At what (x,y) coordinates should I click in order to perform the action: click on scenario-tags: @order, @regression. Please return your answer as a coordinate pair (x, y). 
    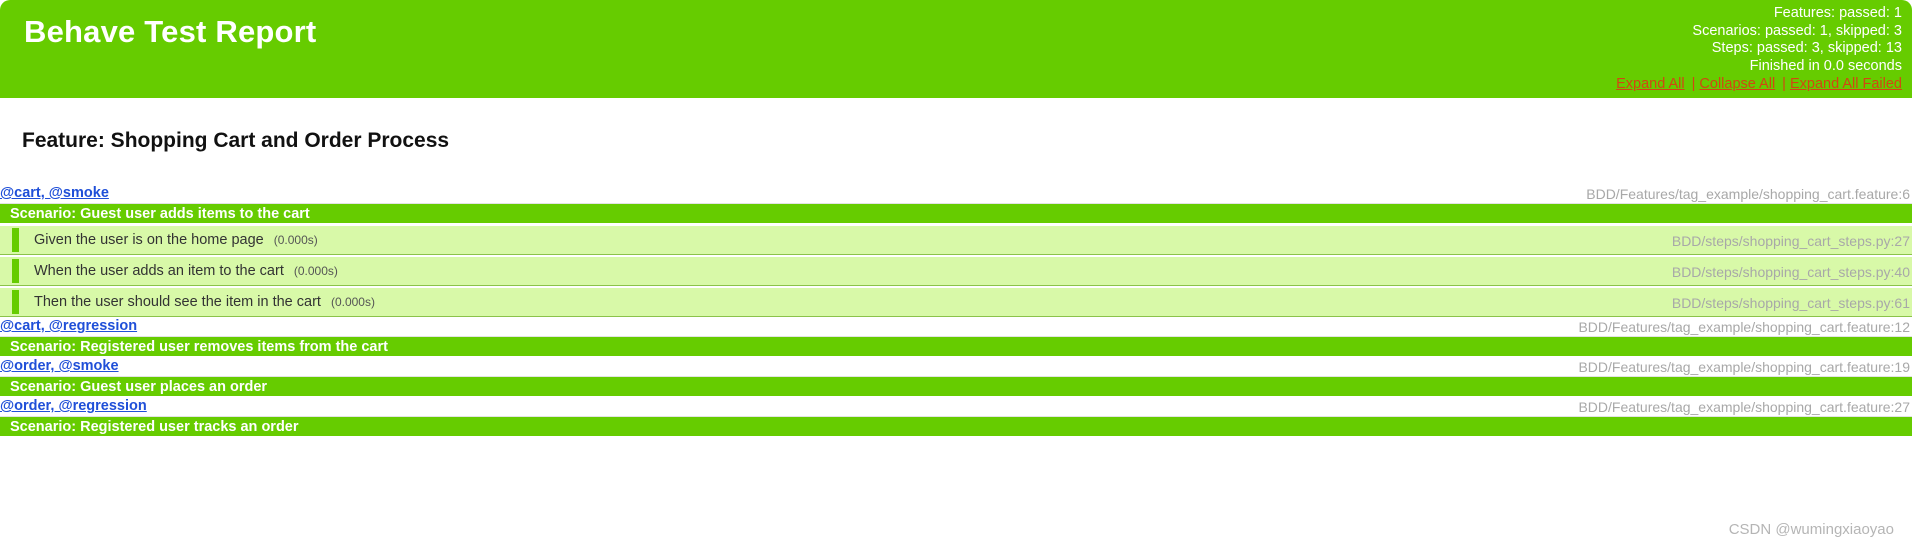
    Looking at the image, I should click on (73, 406).